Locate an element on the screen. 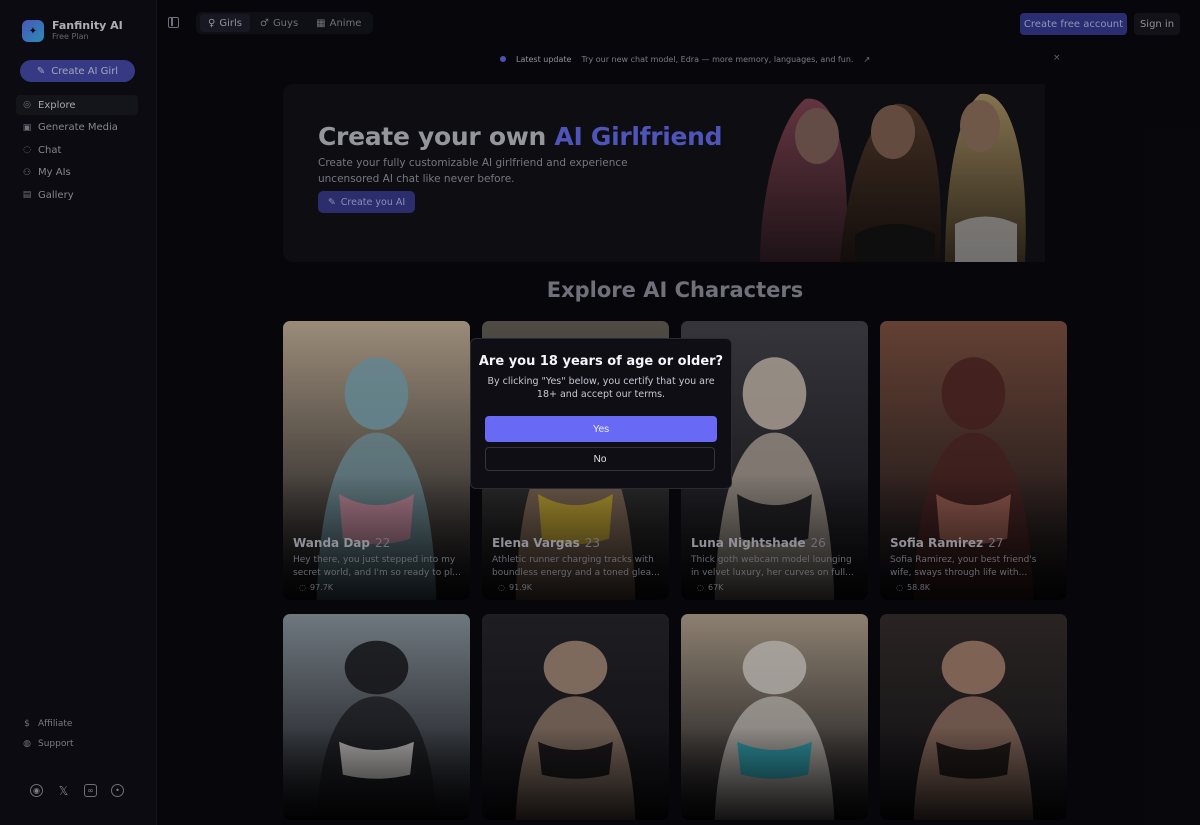 The image size is (1200, 825). no-button: No is located at coordinates (600, 459).